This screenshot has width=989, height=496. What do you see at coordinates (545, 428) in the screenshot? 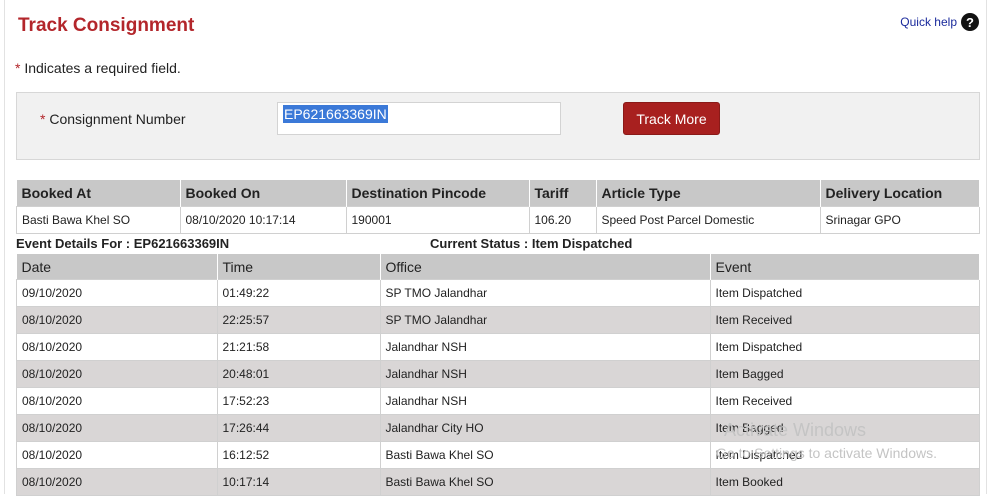
I see `office-cell: Jalandhar City HO` at bounding box center [545, 428].